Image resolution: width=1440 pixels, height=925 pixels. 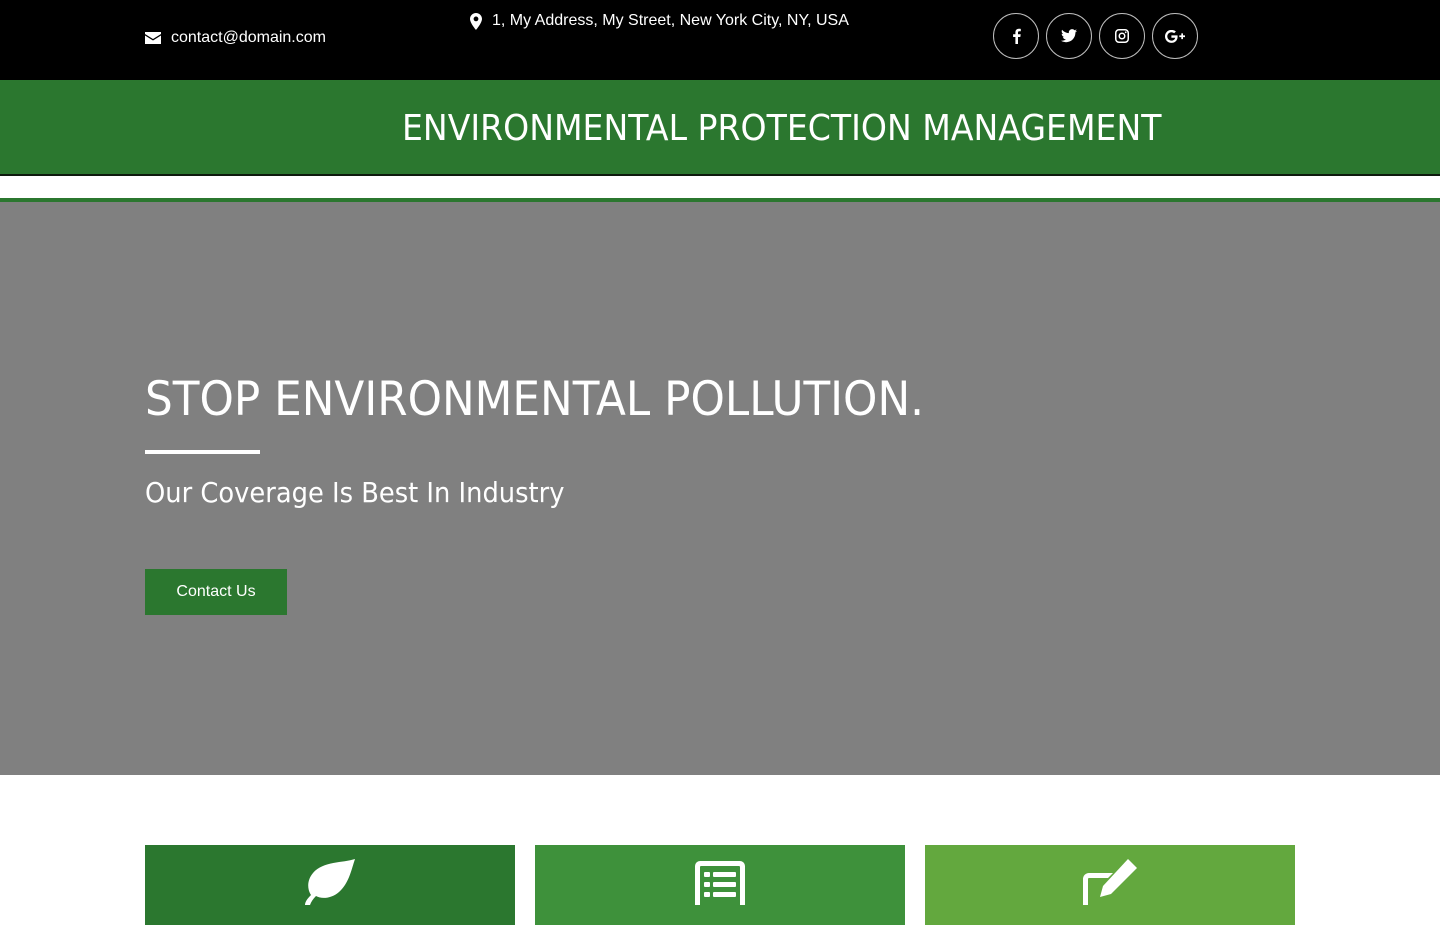 I want to click on contact-email: contact@domain.com, so click(x=235, y=38).